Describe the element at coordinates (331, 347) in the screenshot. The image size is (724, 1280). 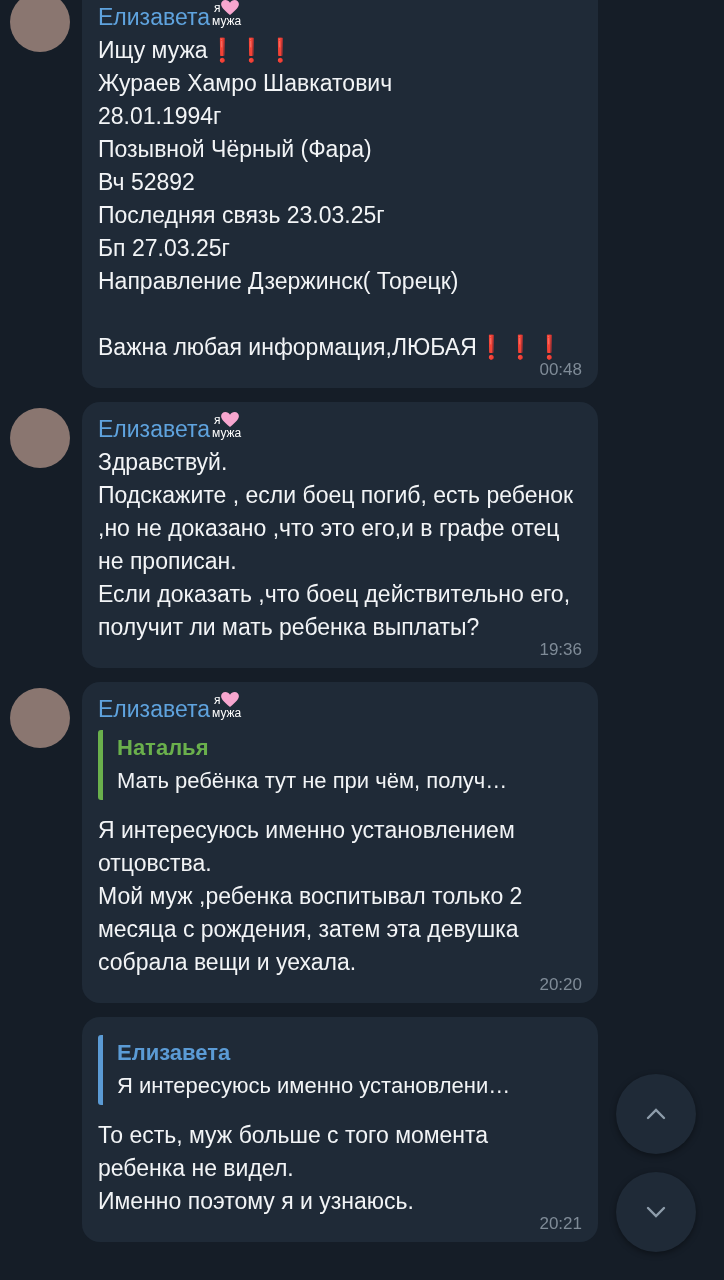
I see `message-text: Важна любая информация,ЛЮБАЯ❗❗❗` at that location.